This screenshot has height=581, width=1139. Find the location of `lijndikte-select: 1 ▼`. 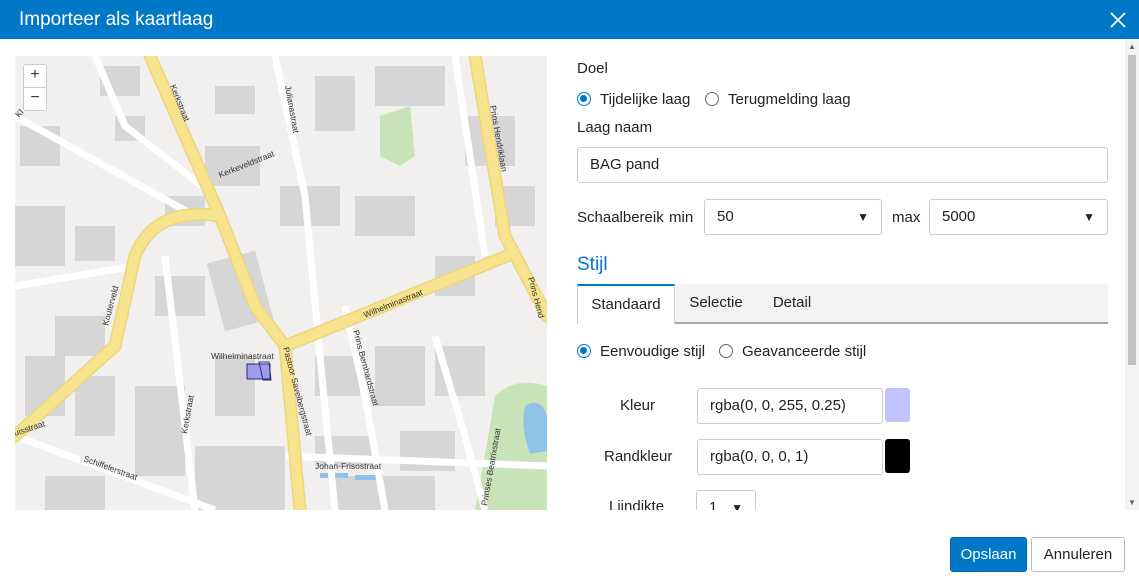

lijndikte-select: 1 ▼ is located at coordinates (726, 500).